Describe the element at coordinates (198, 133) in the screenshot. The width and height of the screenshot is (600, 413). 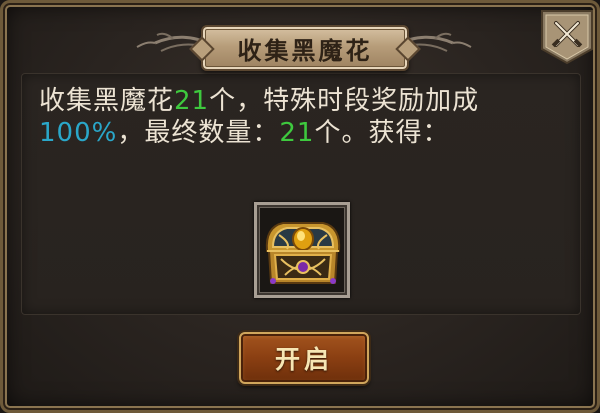
I see `message-text-3: ，最终数量：` at that location.